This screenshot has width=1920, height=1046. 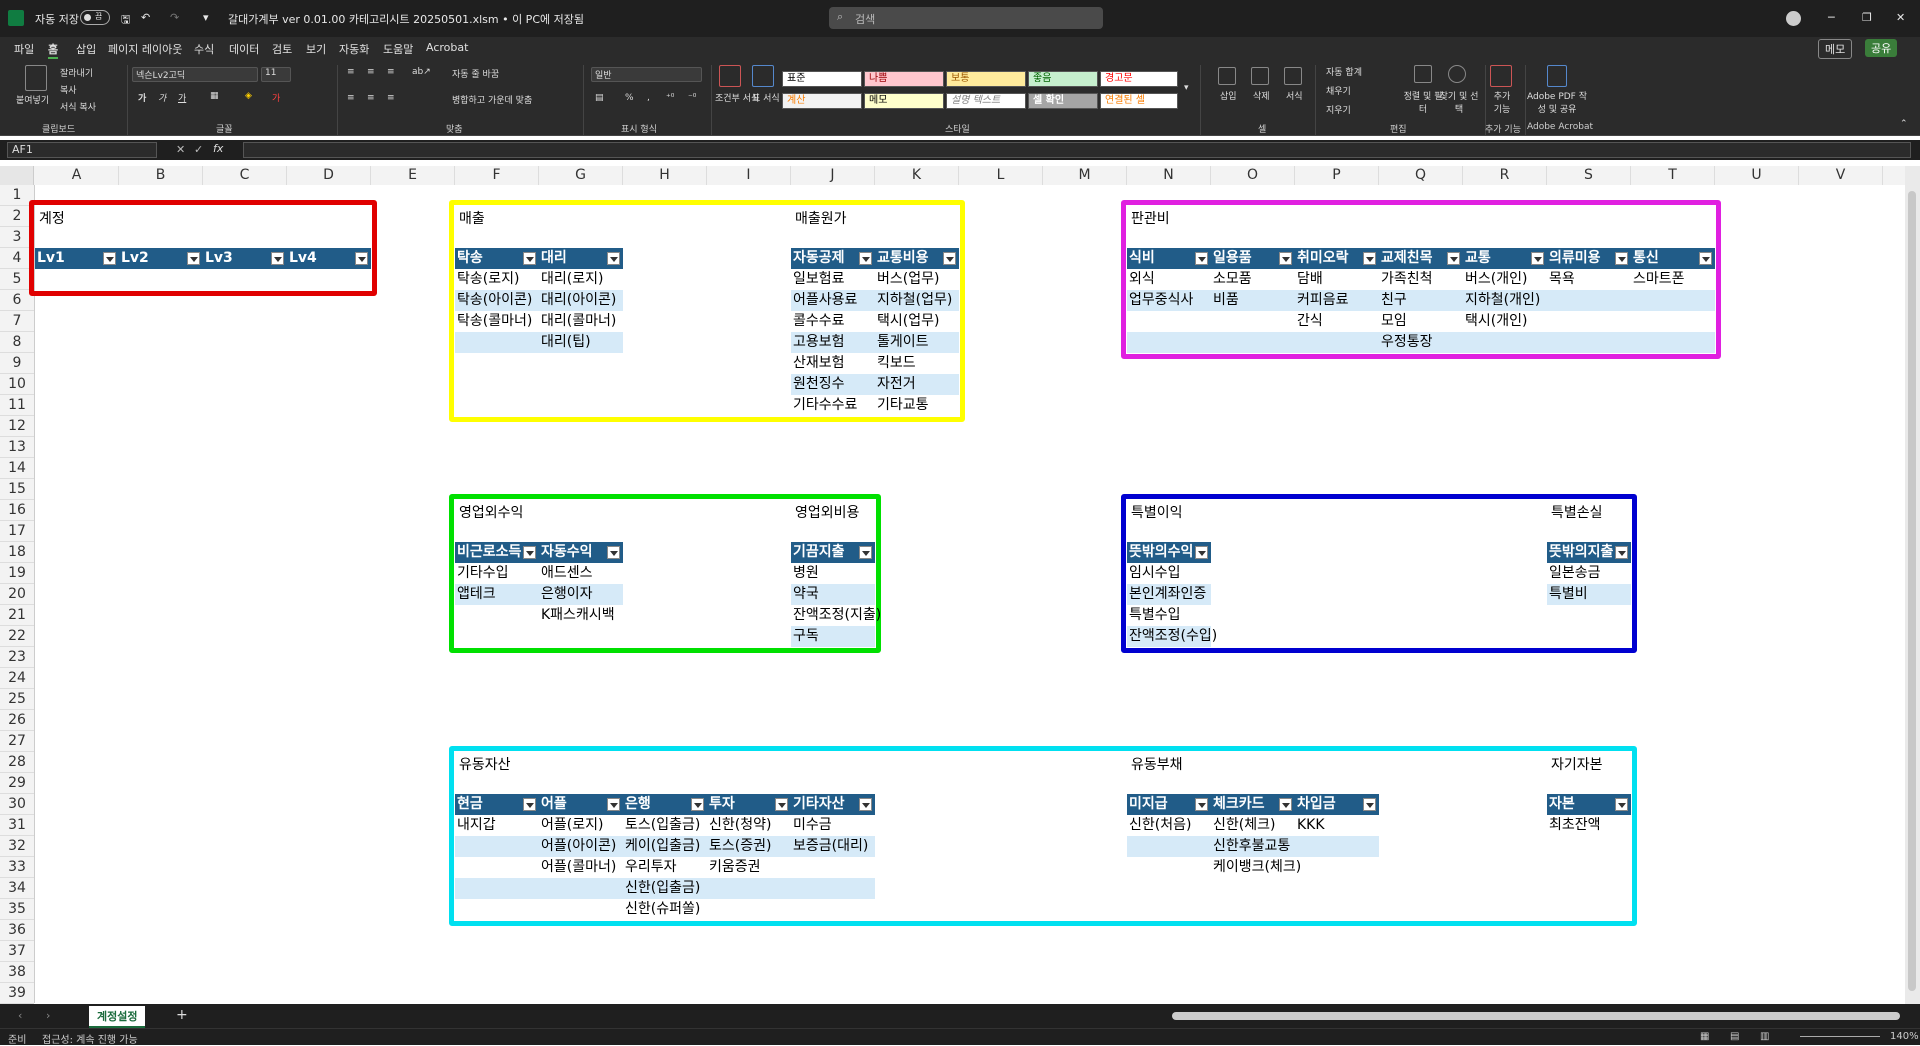 What do you see at coordinates (276, 97) in the screenshot?
I see `font-color-icon: 가` at bounding box center [276, 97].